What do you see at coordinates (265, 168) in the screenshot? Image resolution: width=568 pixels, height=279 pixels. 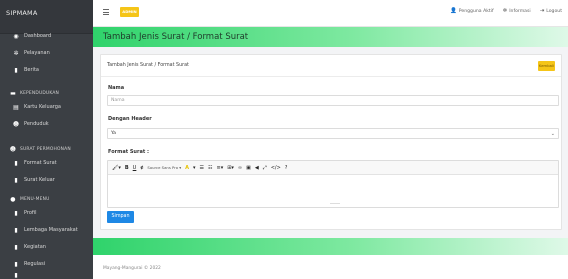 I see `fullscreen-icon: ⤢` at bounding box center [265, 168].